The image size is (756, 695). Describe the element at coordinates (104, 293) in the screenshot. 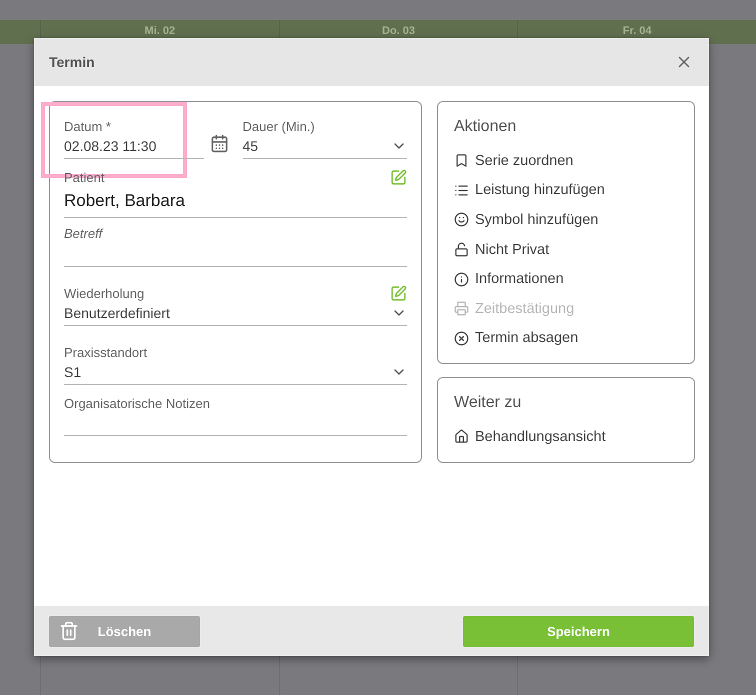

I see `field-label: Wiederholung` at that location.